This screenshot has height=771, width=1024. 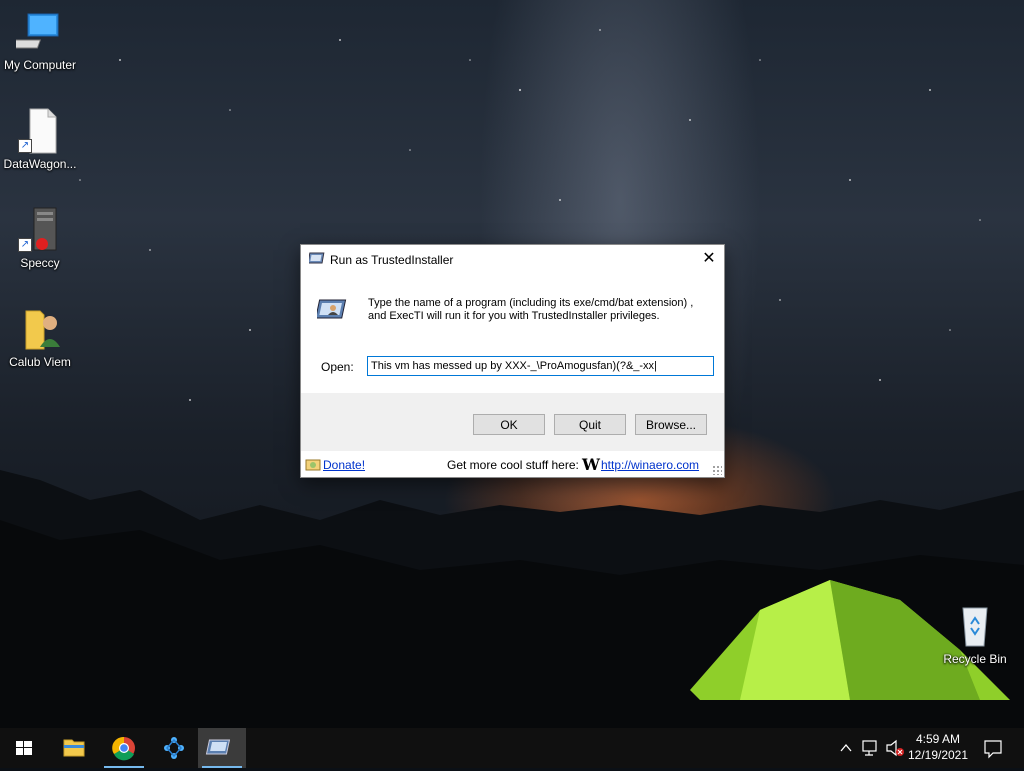 What do you see at coordinates (40, 362) in the screenshot?
I see `desktop-icon-label: Calub Viem` at bounding box center [40, 362].